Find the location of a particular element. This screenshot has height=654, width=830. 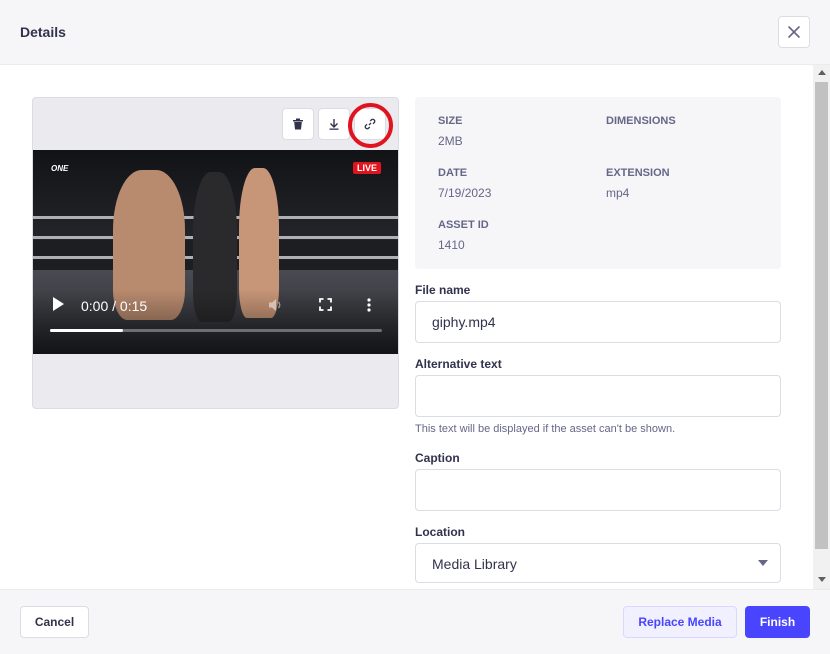

download-button is located at coordinates (334, 124).